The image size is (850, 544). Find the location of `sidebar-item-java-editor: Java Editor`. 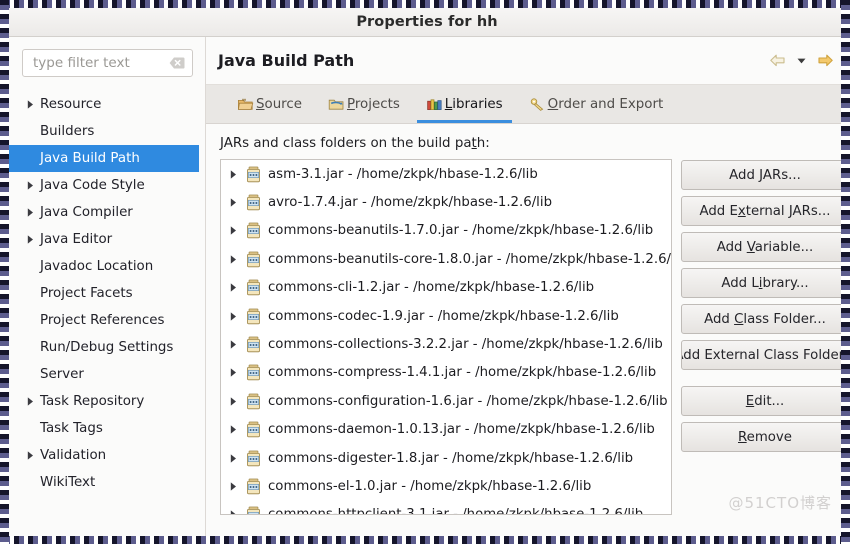

sidebar-item-java-editor: Java Editor is located at coordinates (106, 239).